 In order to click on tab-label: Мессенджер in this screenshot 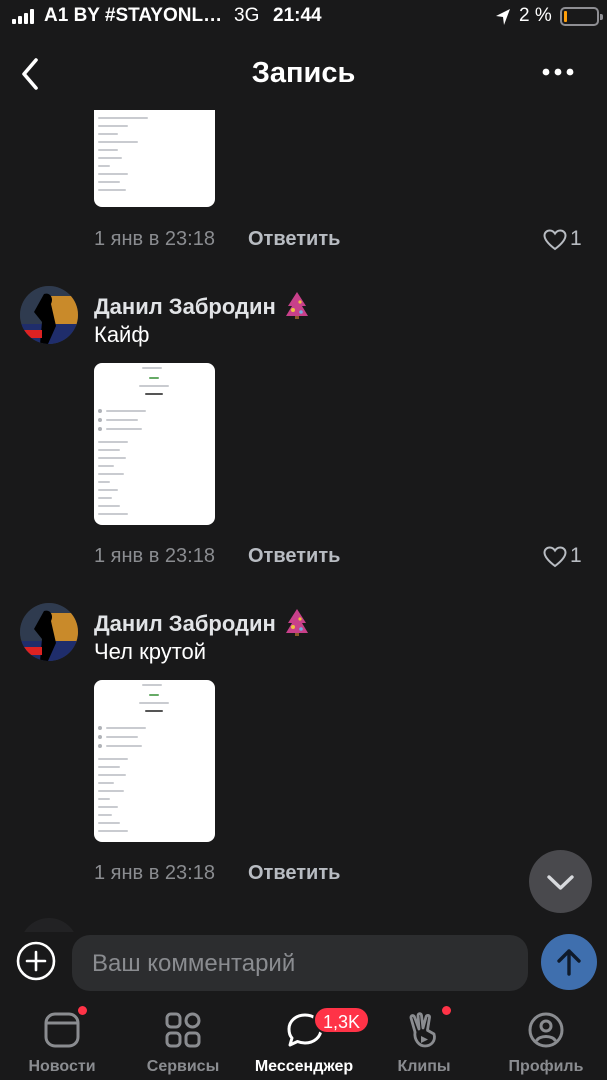, I will do `click(304, 1066)`.